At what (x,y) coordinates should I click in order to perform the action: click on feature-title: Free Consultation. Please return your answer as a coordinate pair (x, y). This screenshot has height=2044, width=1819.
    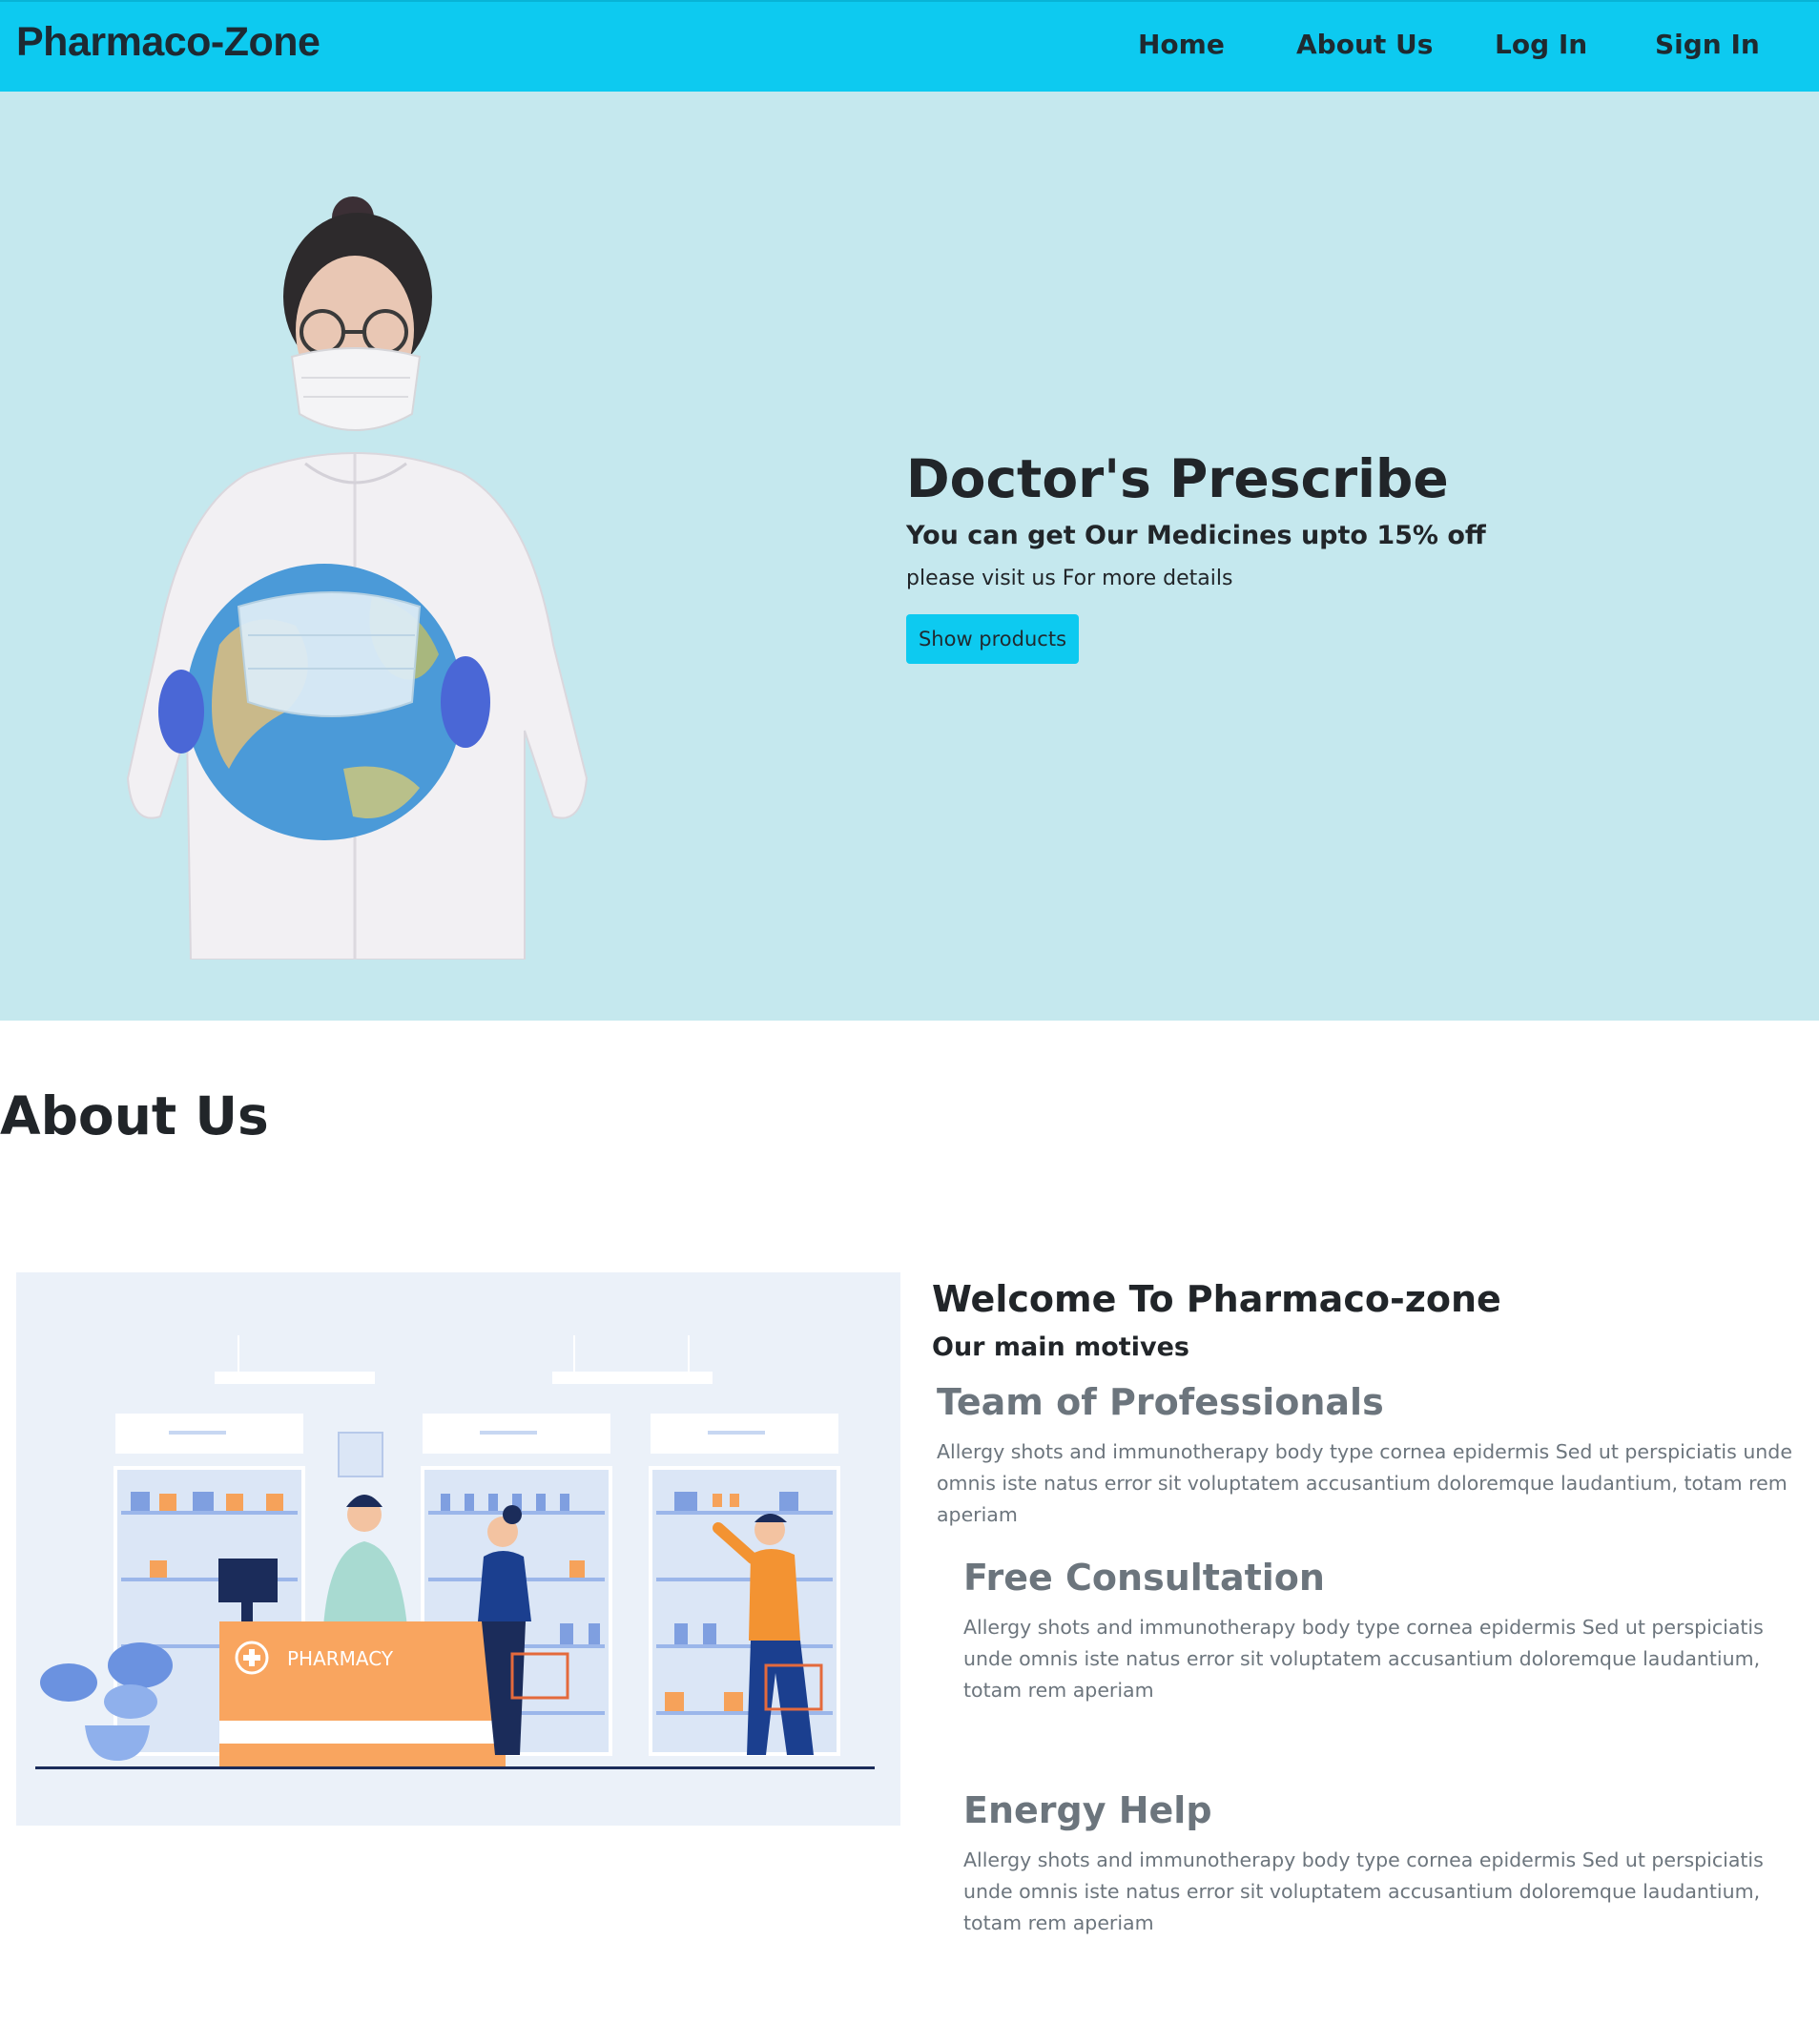
    Looking at the image, I should click on (1144, 1578).